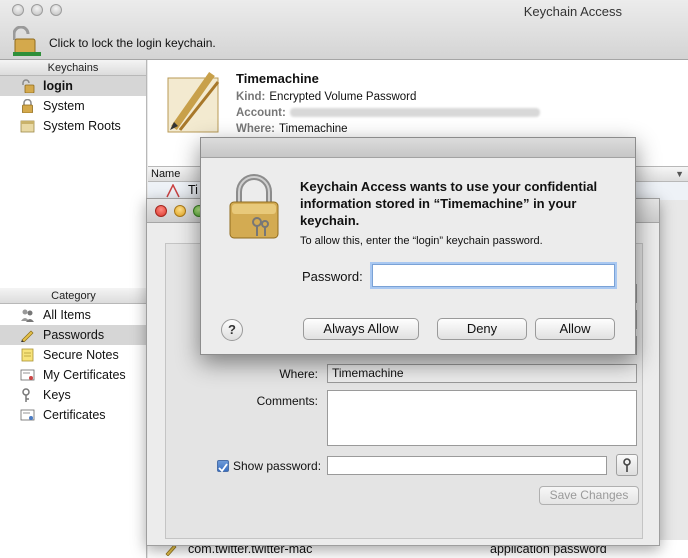 This screenshot has width=688, height=558. I want to click on sidebar-item-system: System, so click(73, 106).